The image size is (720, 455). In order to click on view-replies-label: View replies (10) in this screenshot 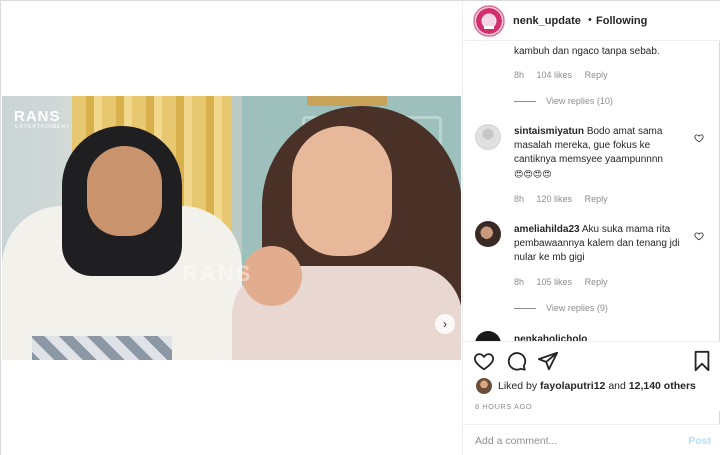, I will do `click(579, 101)`.